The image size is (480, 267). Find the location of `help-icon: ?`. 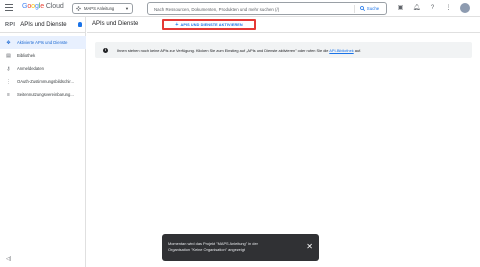

help-icon: ? is located at coordinates (432, 7).